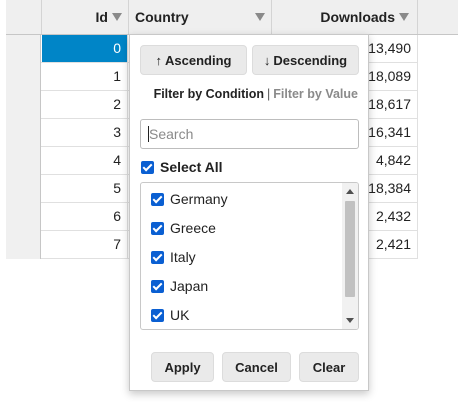  I want to click on list-item: Germany, so click(189, 199).